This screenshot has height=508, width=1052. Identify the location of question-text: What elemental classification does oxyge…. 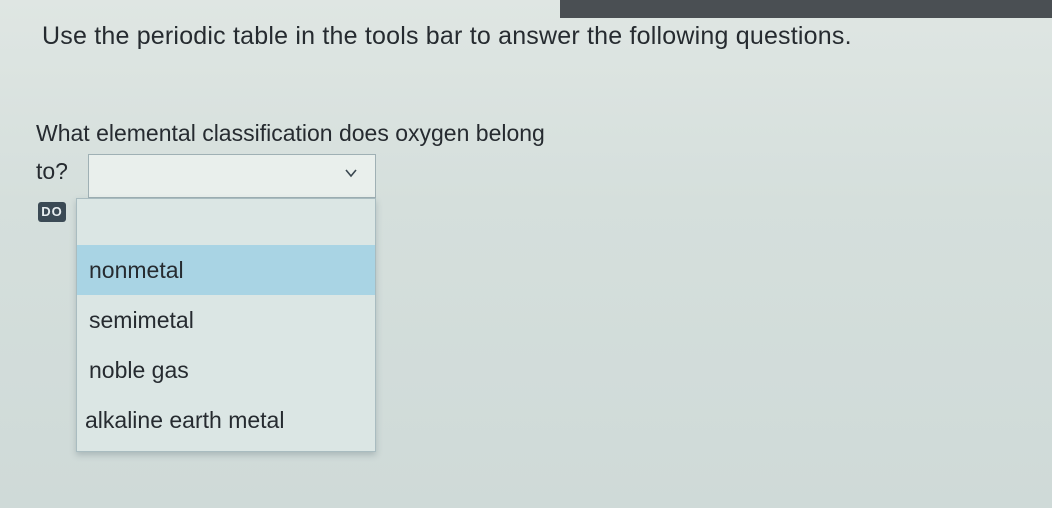
(290, 133).